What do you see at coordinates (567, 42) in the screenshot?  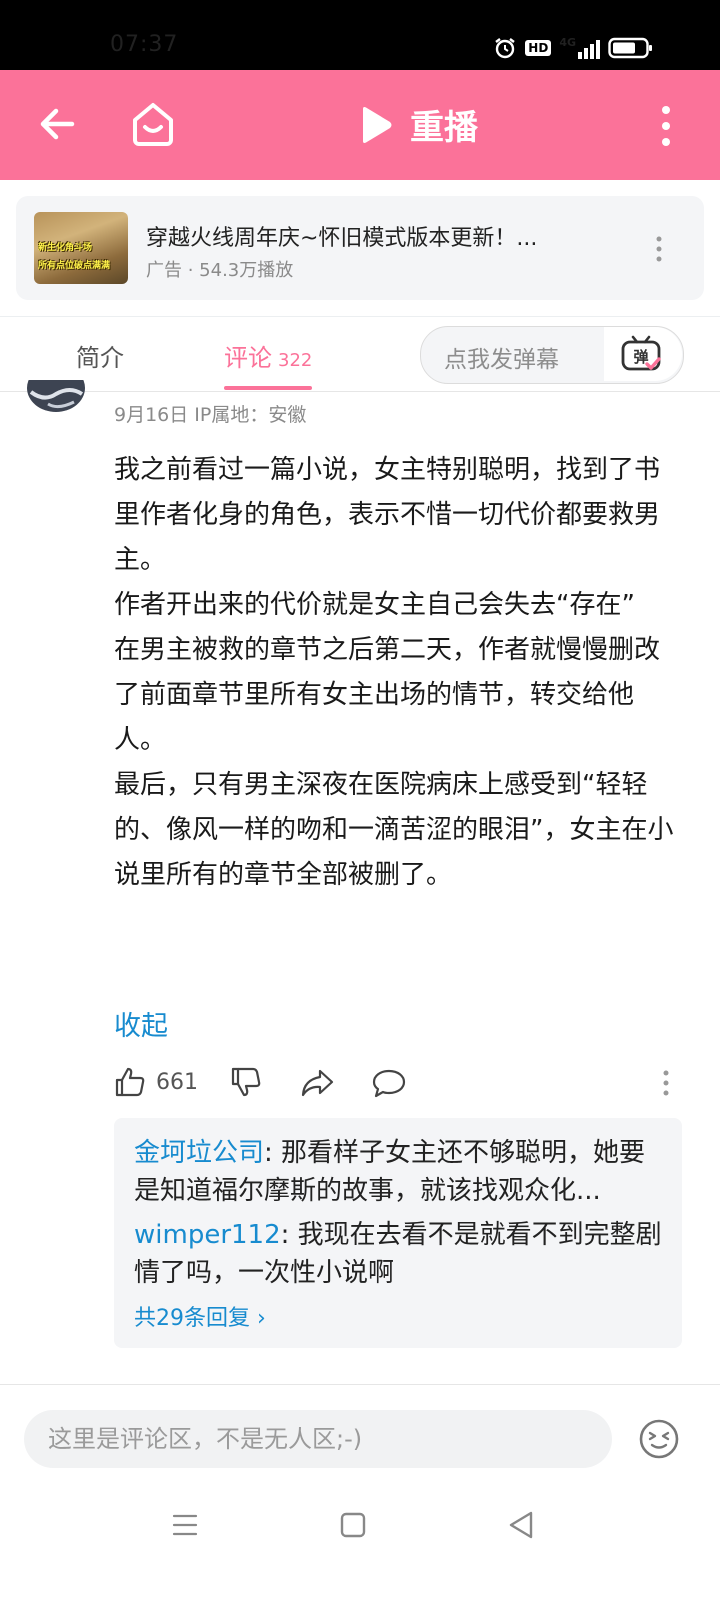 I see `network-type-label: 4G` at bounding box center [567, 42].